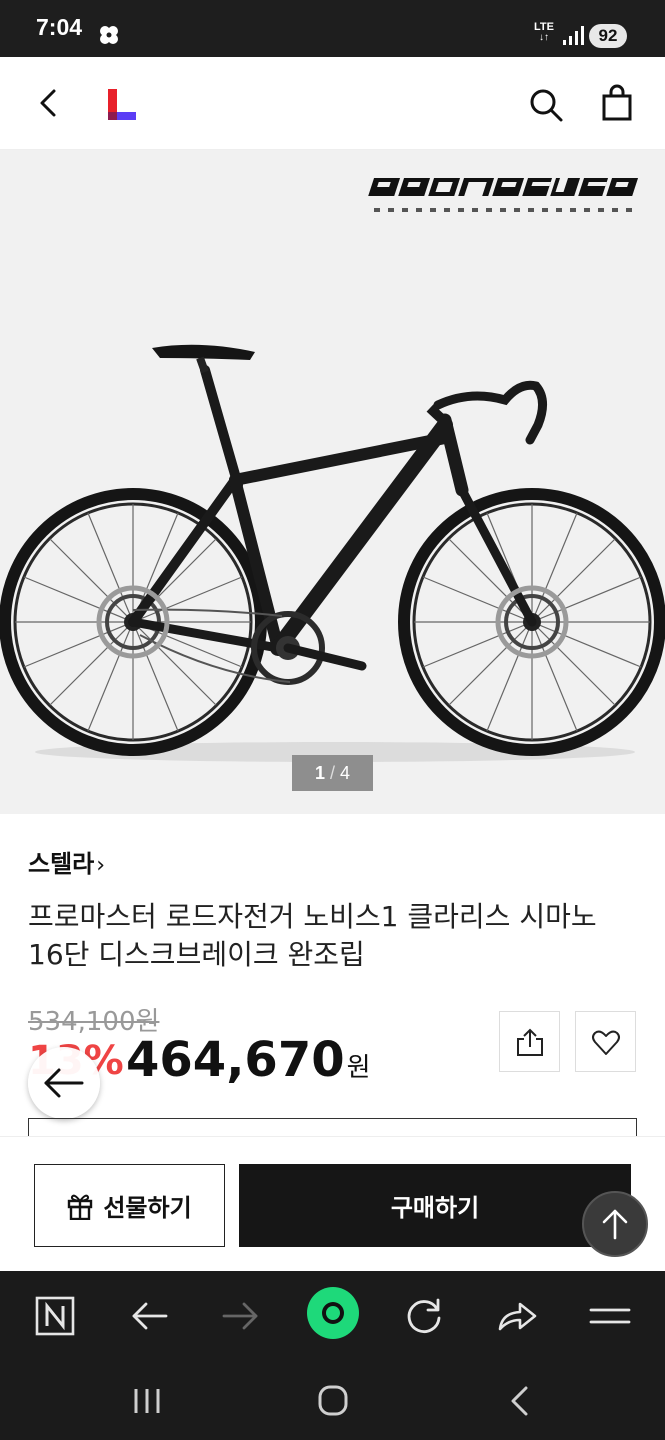 Image resolution: width=665 pixels, height=1440 pixels. I want to click on wishlist-button, so click(605, 1041).